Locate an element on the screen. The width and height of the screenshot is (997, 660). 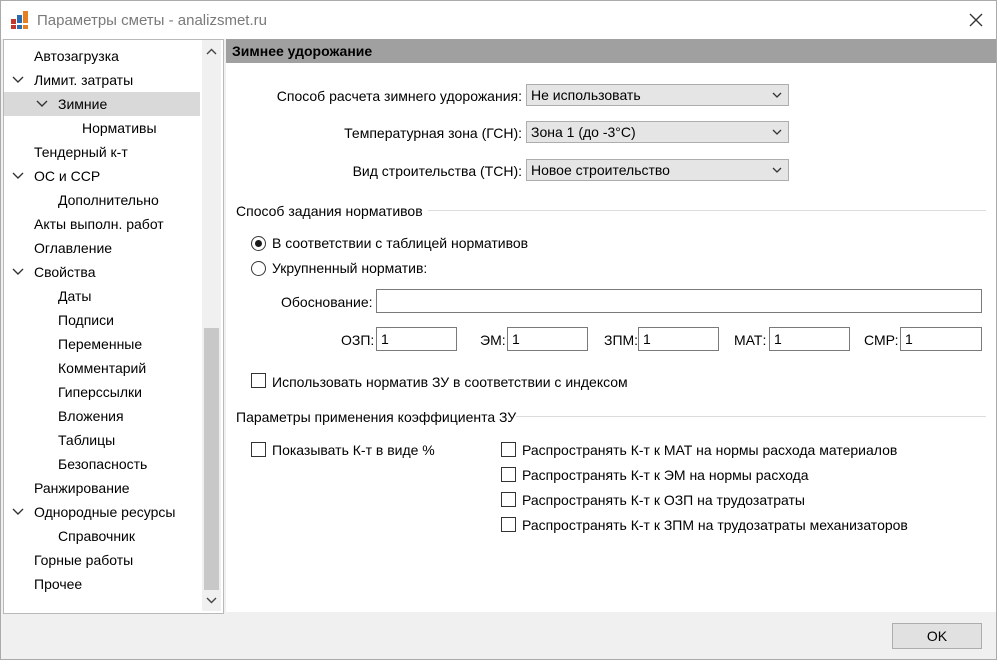
tree-item-label: Гиперссылки is located at coordinates (100, 392).